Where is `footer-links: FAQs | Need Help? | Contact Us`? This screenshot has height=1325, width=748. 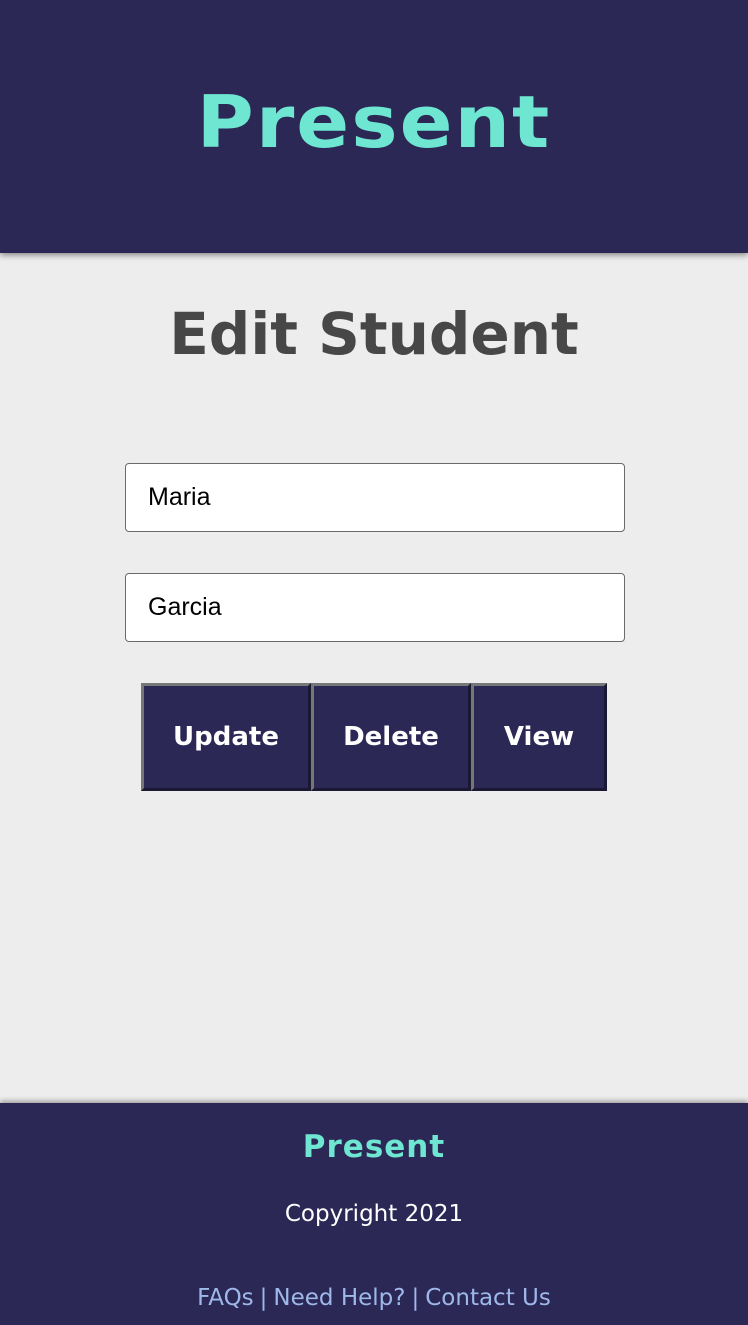 footer-links: FAQs | Need Help? | Contact Us is located at coordinates (374, 1298).